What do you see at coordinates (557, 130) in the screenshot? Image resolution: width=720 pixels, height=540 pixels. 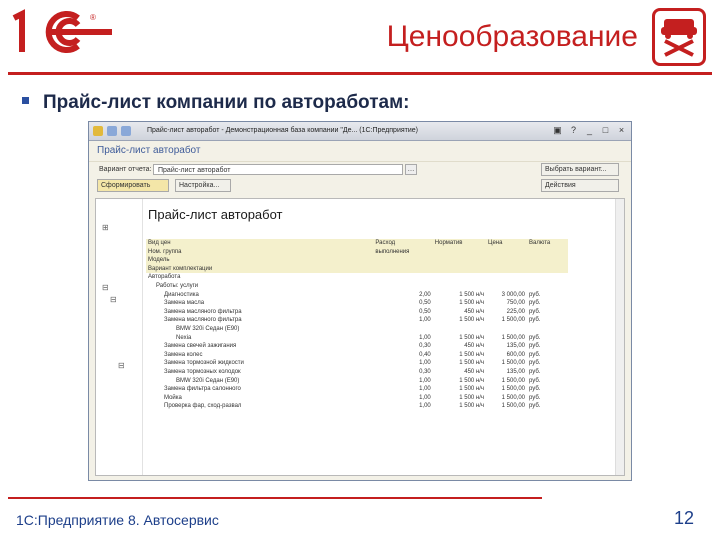 I see `save-icon: ▣` at bounding box center [557, 130].